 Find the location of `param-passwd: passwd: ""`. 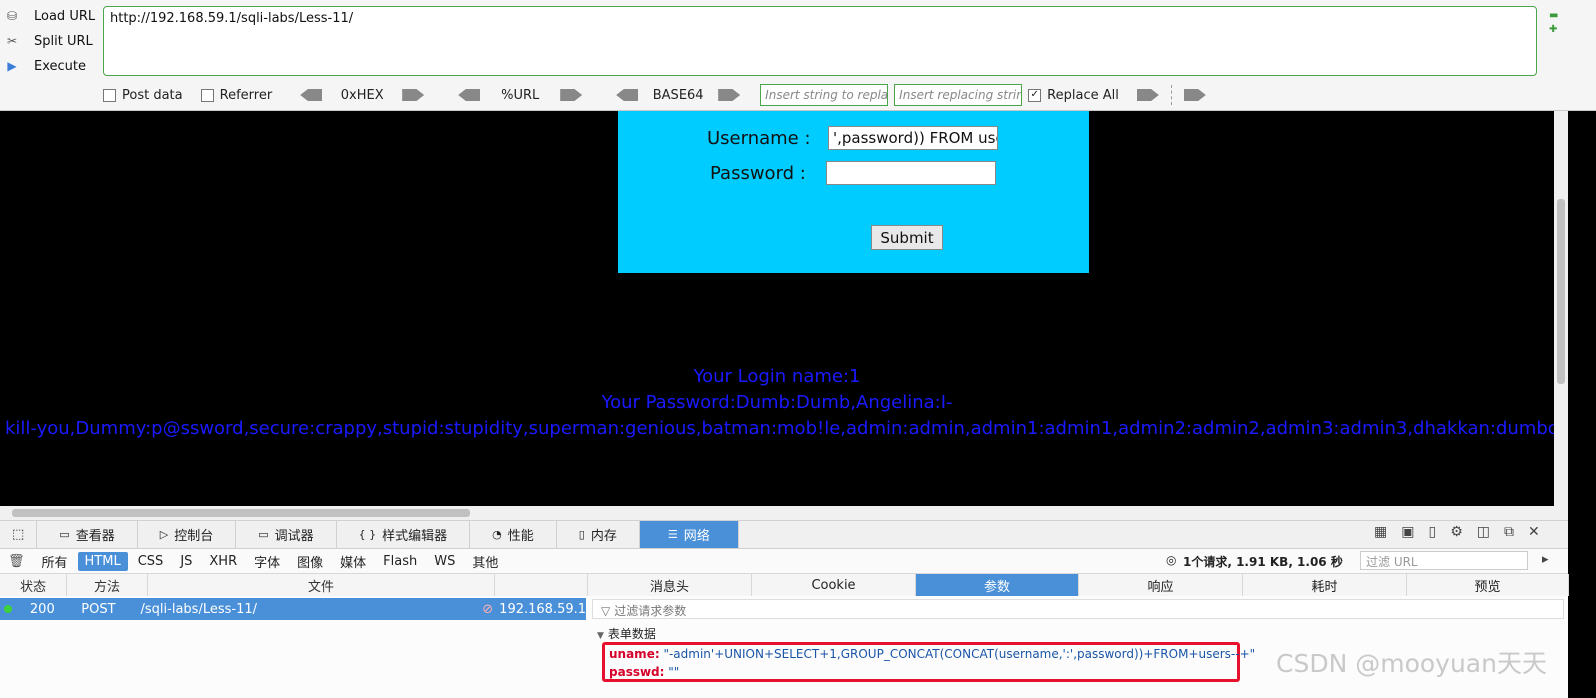

param-passwd: passwd: "" is located at coordinates (644, 672).